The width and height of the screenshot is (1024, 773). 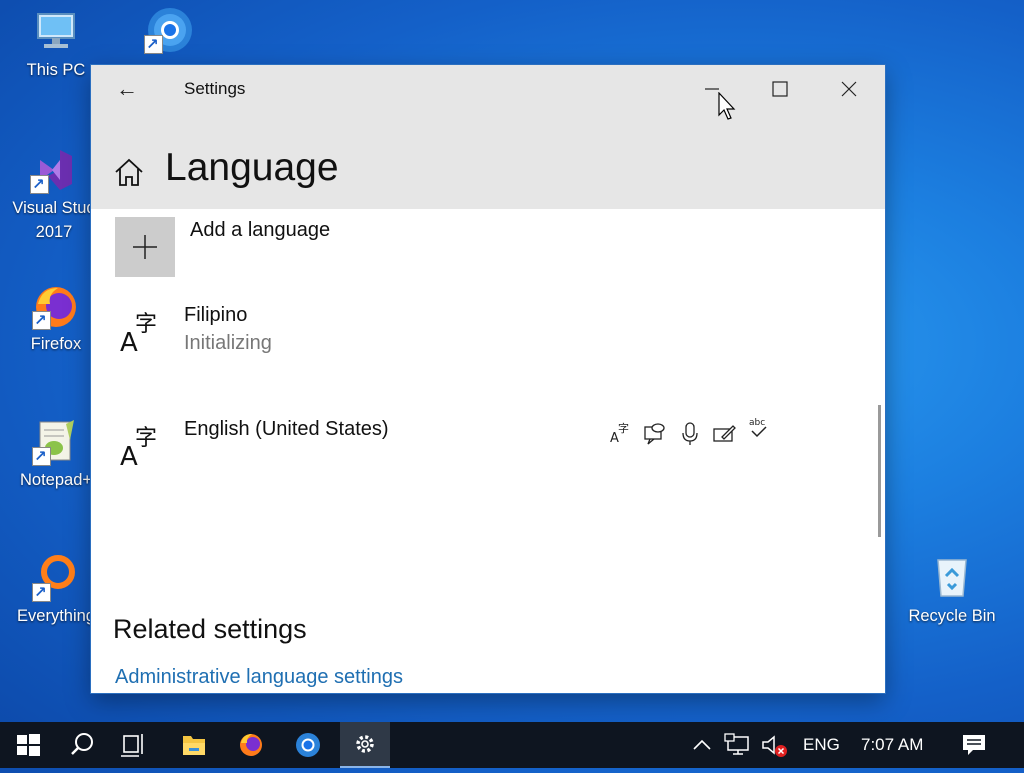 I want to click on related-settings-title: Related settings, so click(x=210, y=629).